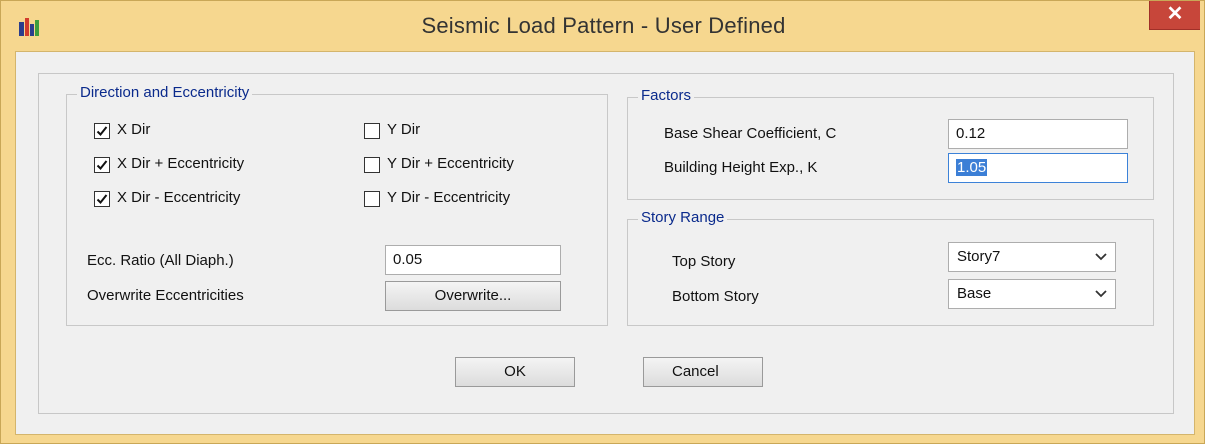 The width and height of the screenshot is (1205, 444). What do you see at coordinates (473, 260) in the screenshot?
I see `ecc-ratio-input: 0.05` at bounding box center [473, 260].